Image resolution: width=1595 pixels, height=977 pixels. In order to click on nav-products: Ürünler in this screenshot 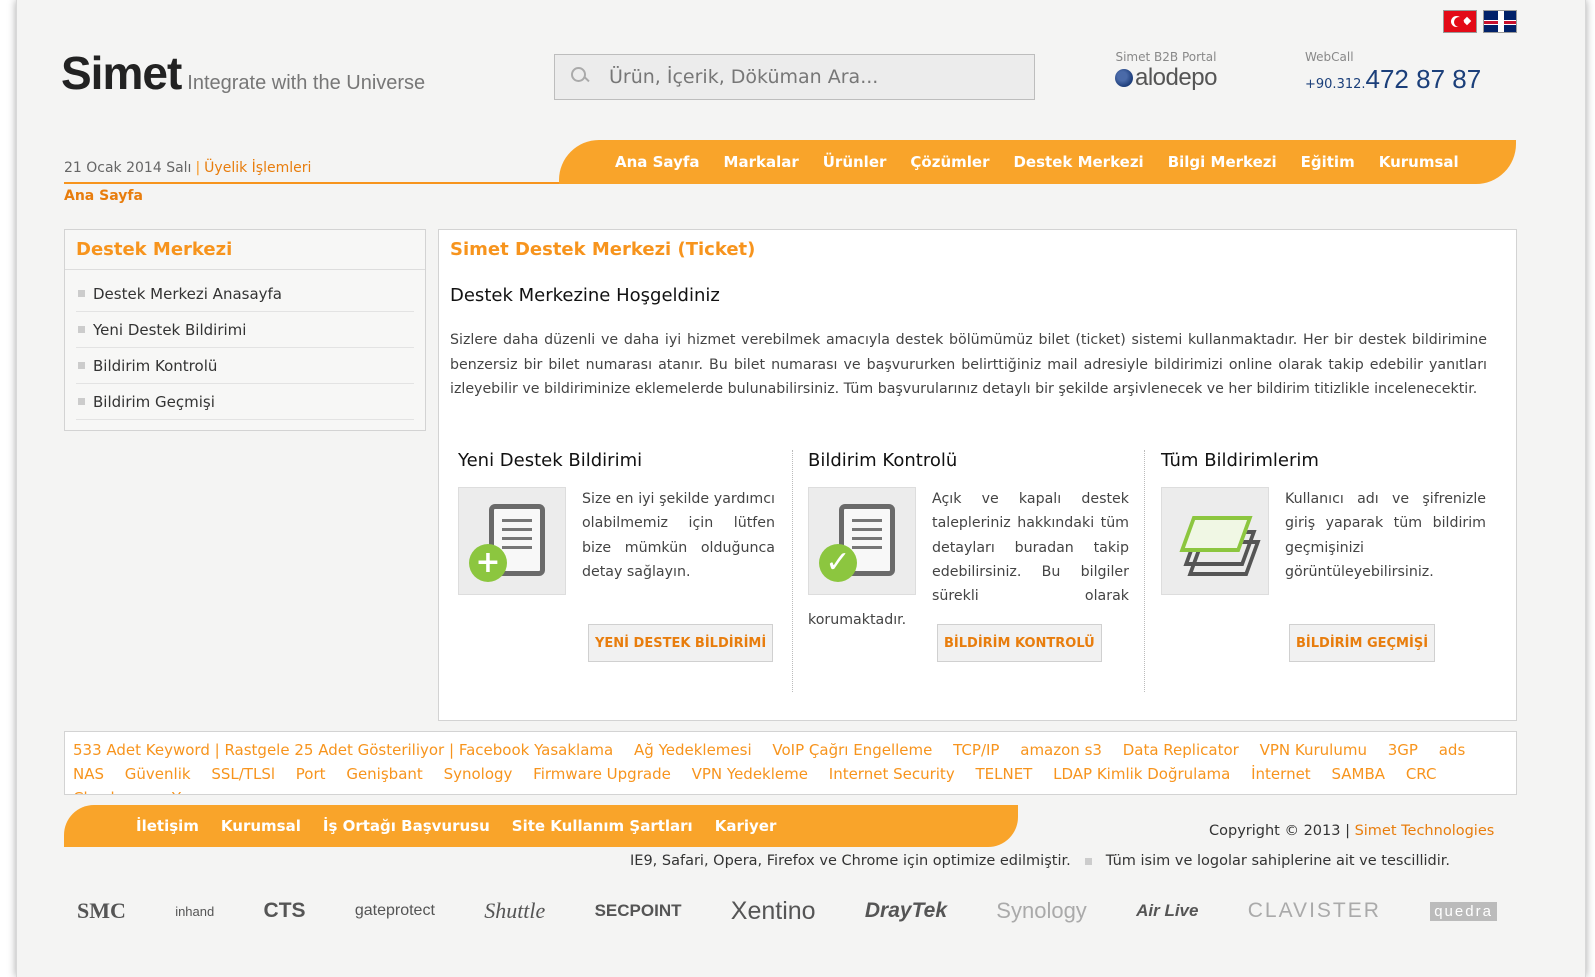, I will do `click(855, 162)`.